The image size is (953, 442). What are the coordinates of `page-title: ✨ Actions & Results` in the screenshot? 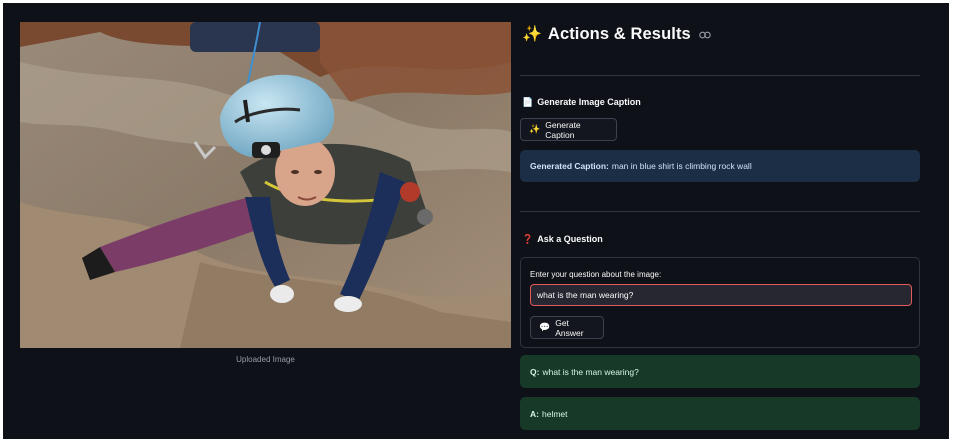 It's located at (616, 34).